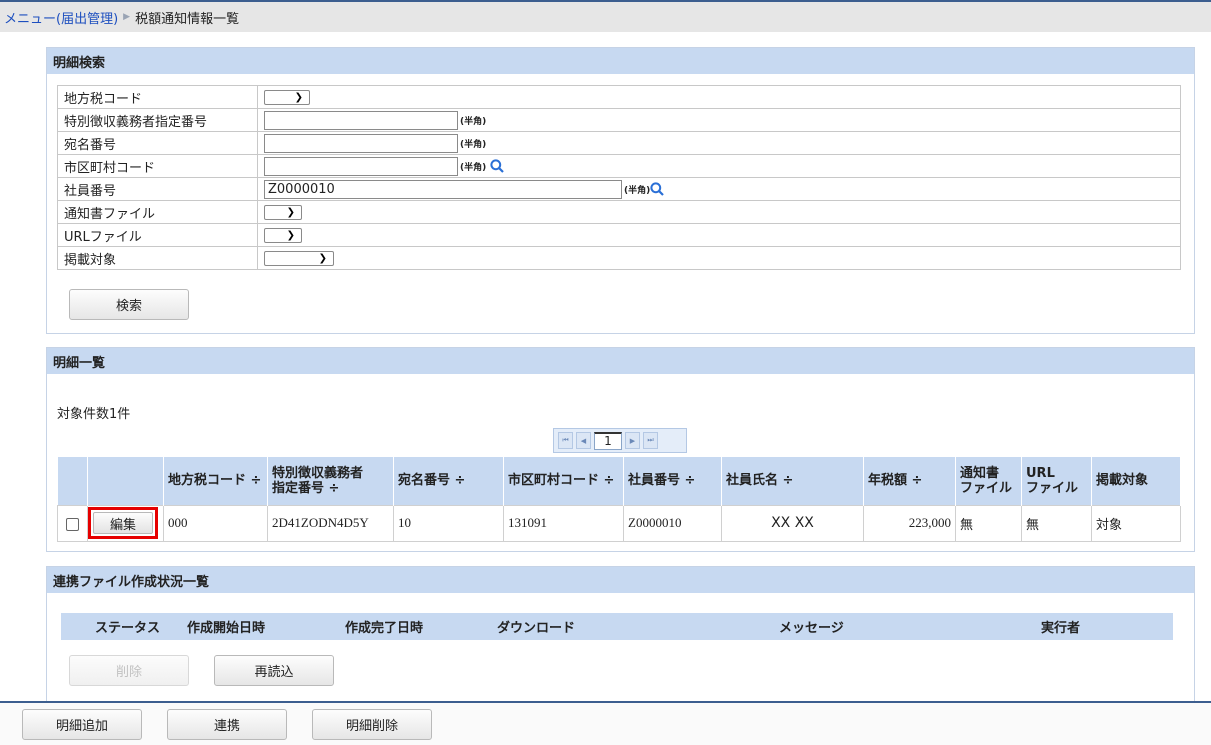  I want to click on employee-no-label: 社員番号, so click(157, 189).